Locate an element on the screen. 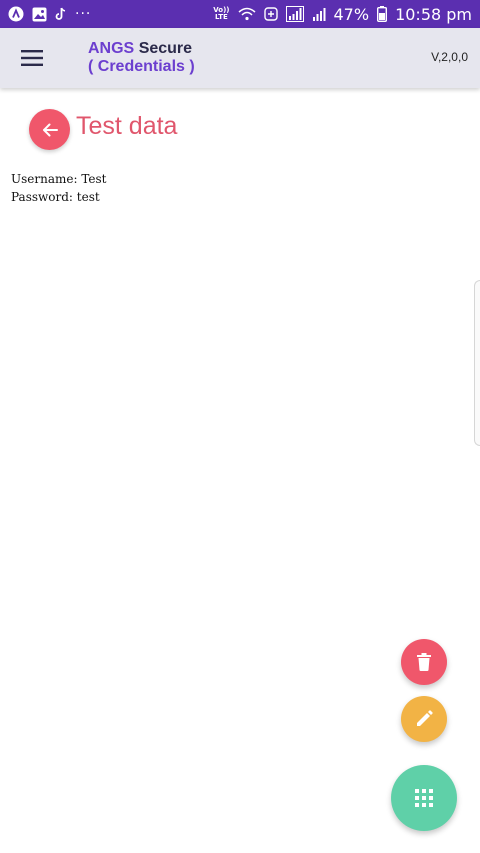 This screenshot has height=853, width=480. username-line: Username: Test is located at coordinates (59, 179).